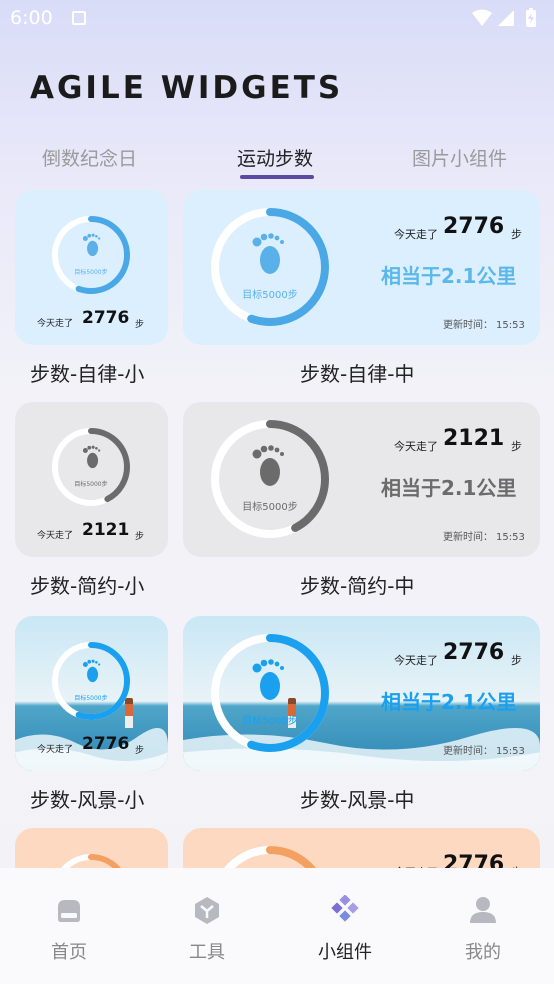 The width and height of the screenshot is (554, 984). I want to click on nav-widgets: 小组件, so click(345, 926).